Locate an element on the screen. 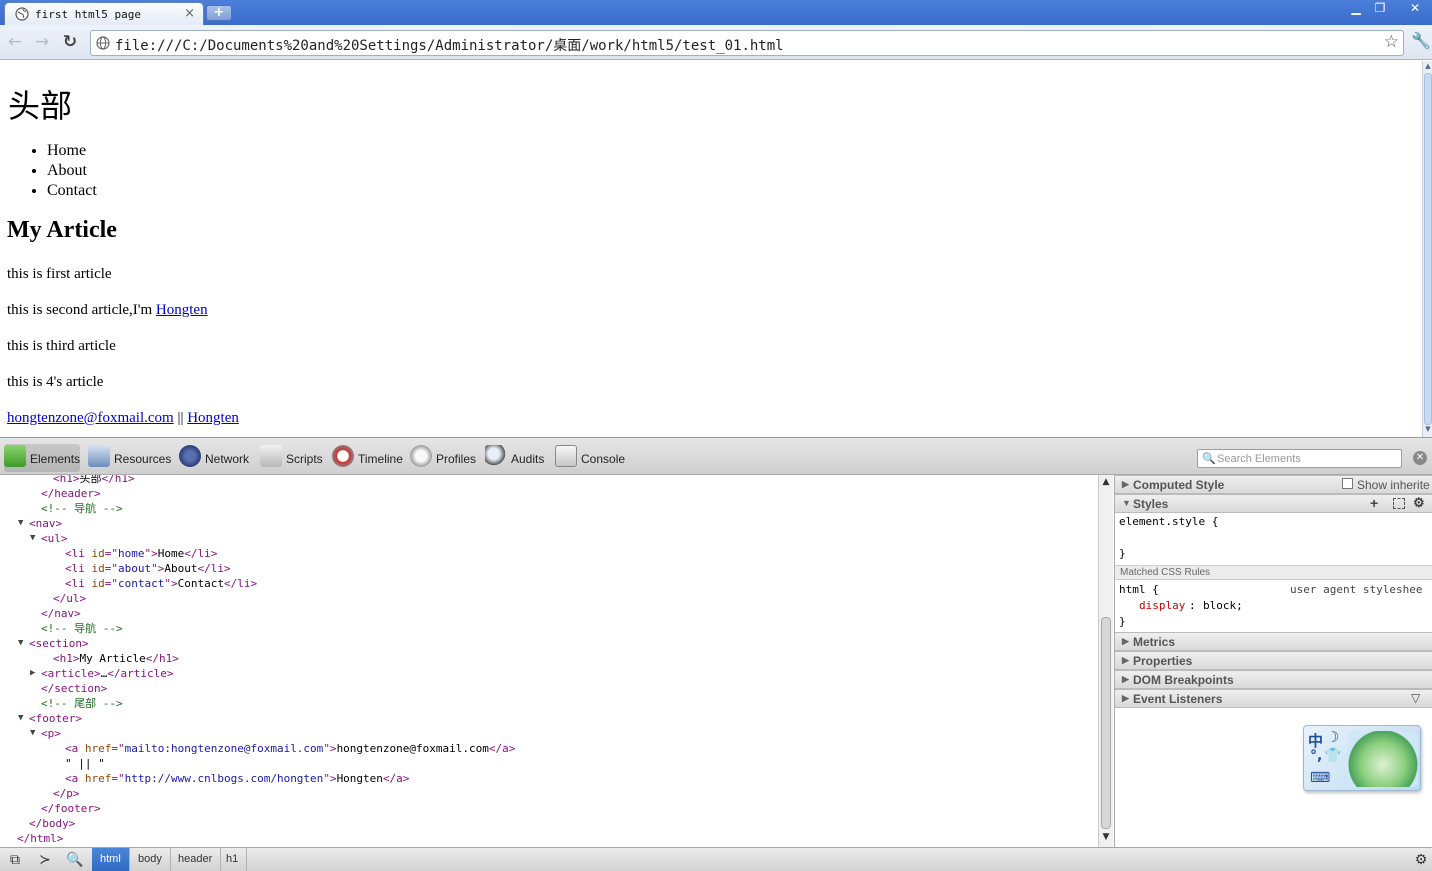 The width and height of the screenshot is (1432, 871). wrench-menu-icon: 🔧 is located at coordinates (1421, 42).